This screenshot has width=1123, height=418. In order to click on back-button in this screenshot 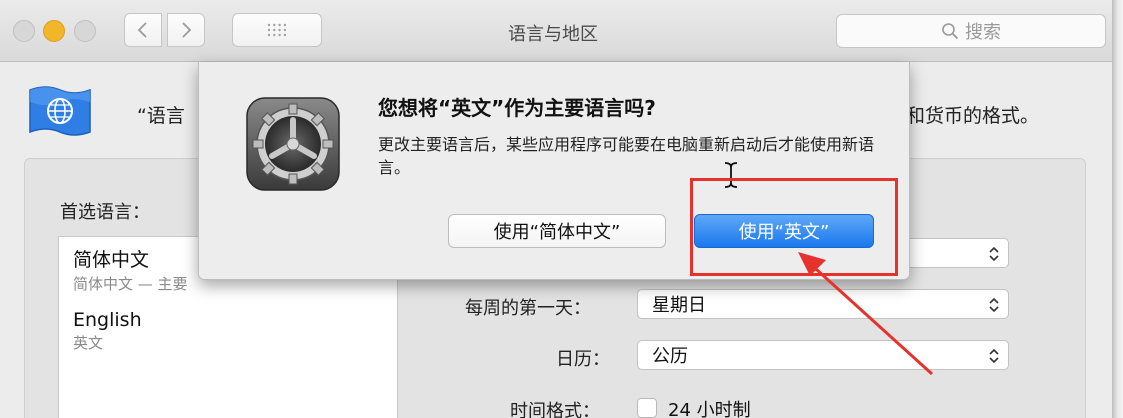, I will do `click(143, 30)`.